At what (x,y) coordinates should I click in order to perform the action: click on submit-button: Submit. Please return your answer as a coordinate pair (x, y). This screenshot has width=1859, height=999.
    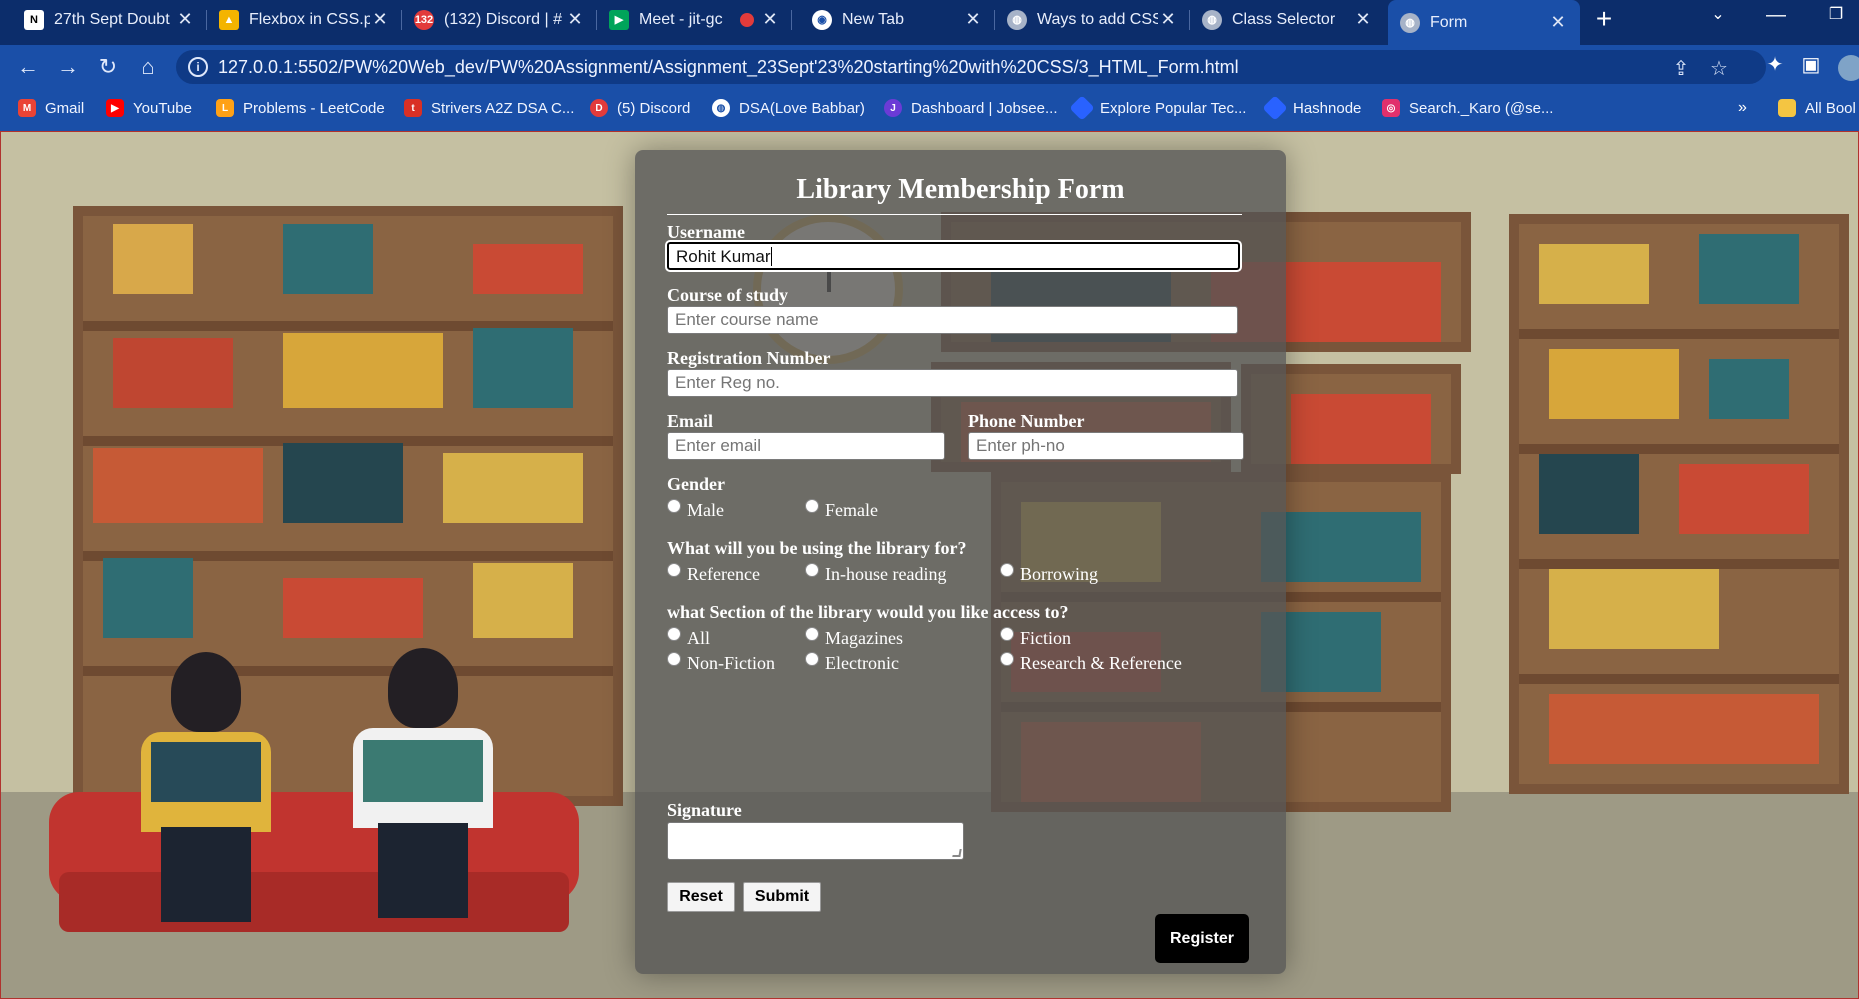
    Looking at the image, I should click on (782, 897).